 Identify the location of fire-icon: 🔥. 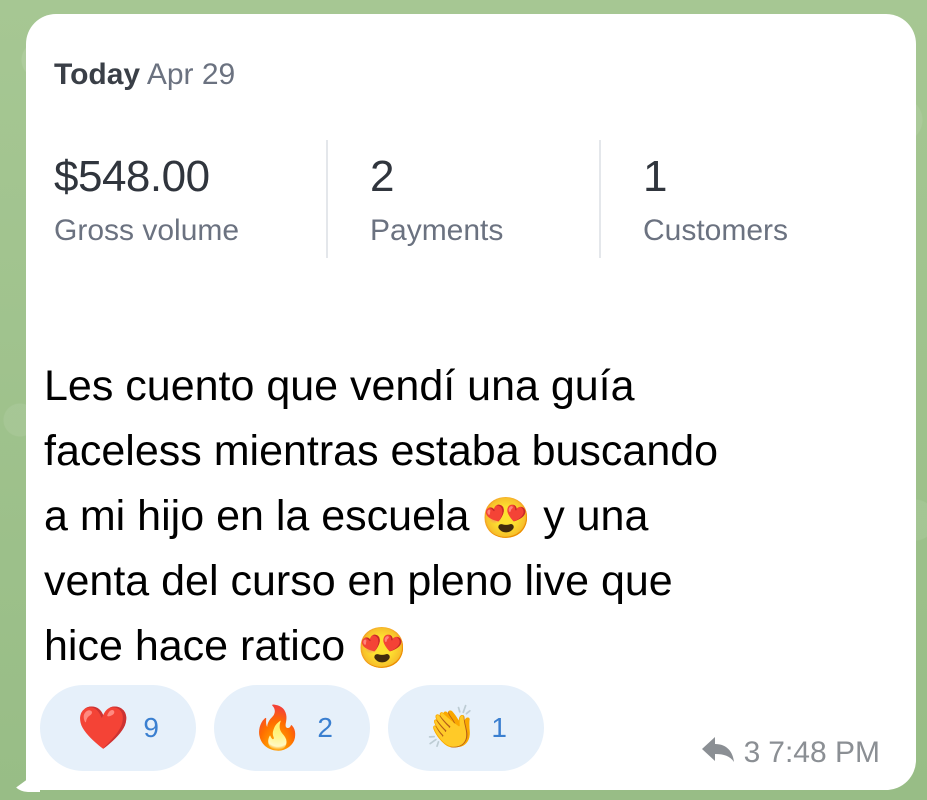
(277, 727).